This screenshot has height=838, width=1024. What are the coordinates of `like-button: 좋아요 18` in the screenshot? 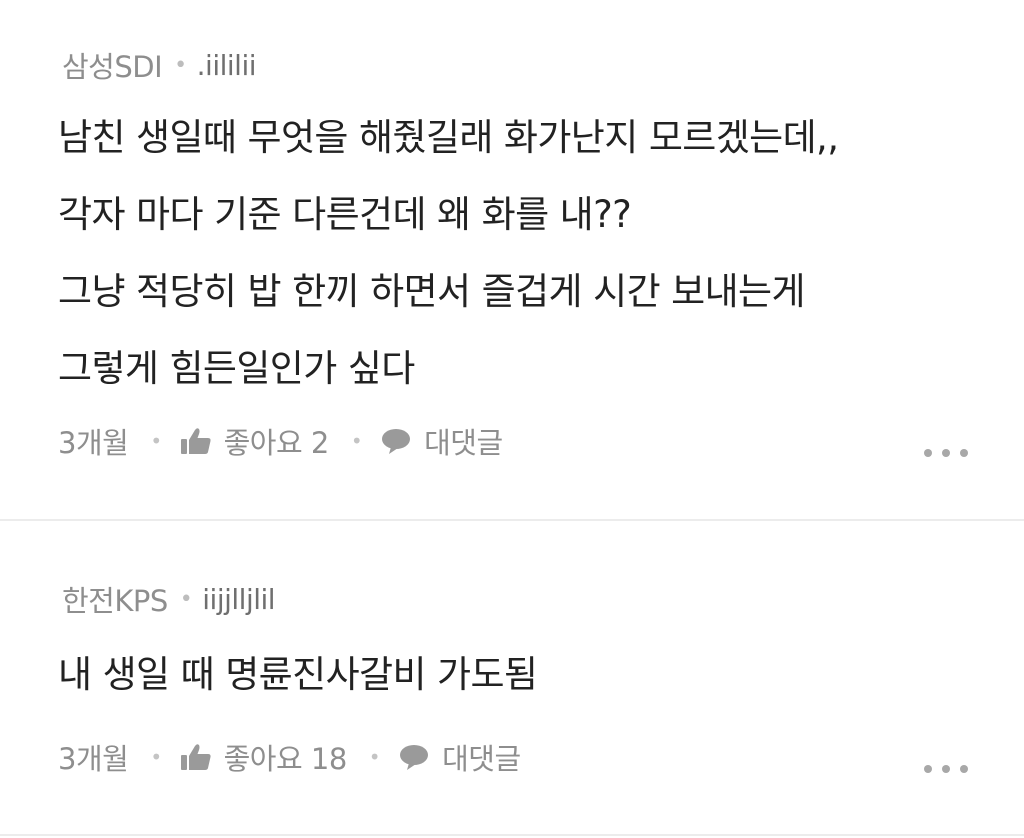 It's located at (263, 757).